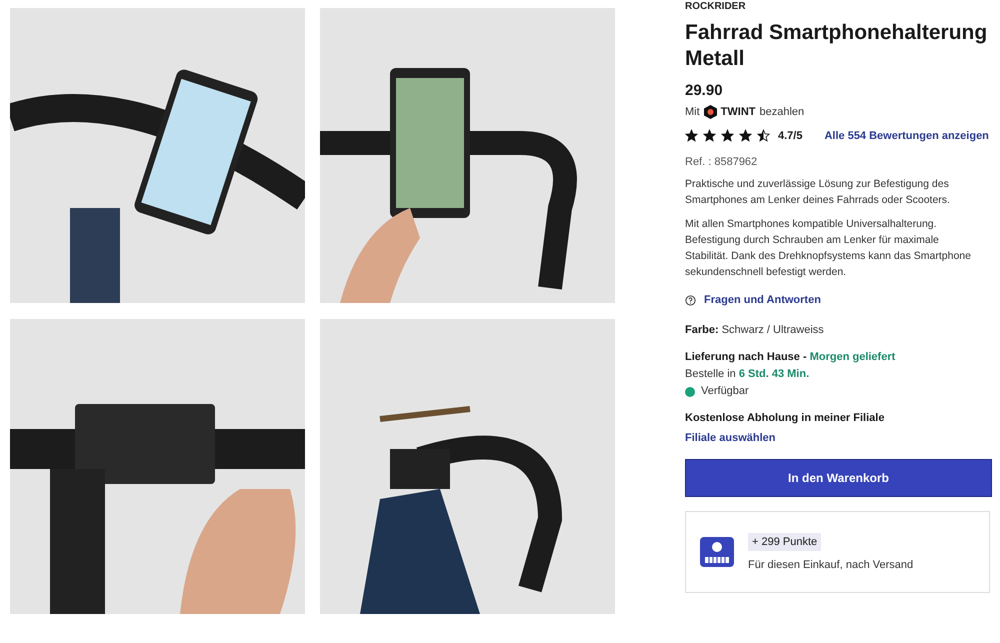 This screenshot has width=1000, height=643. What do you see at coordinates (838, 478) in the screenshot?
I see `add-to-cart-button: In den Warenkorb` at bounding box center [838, 478].